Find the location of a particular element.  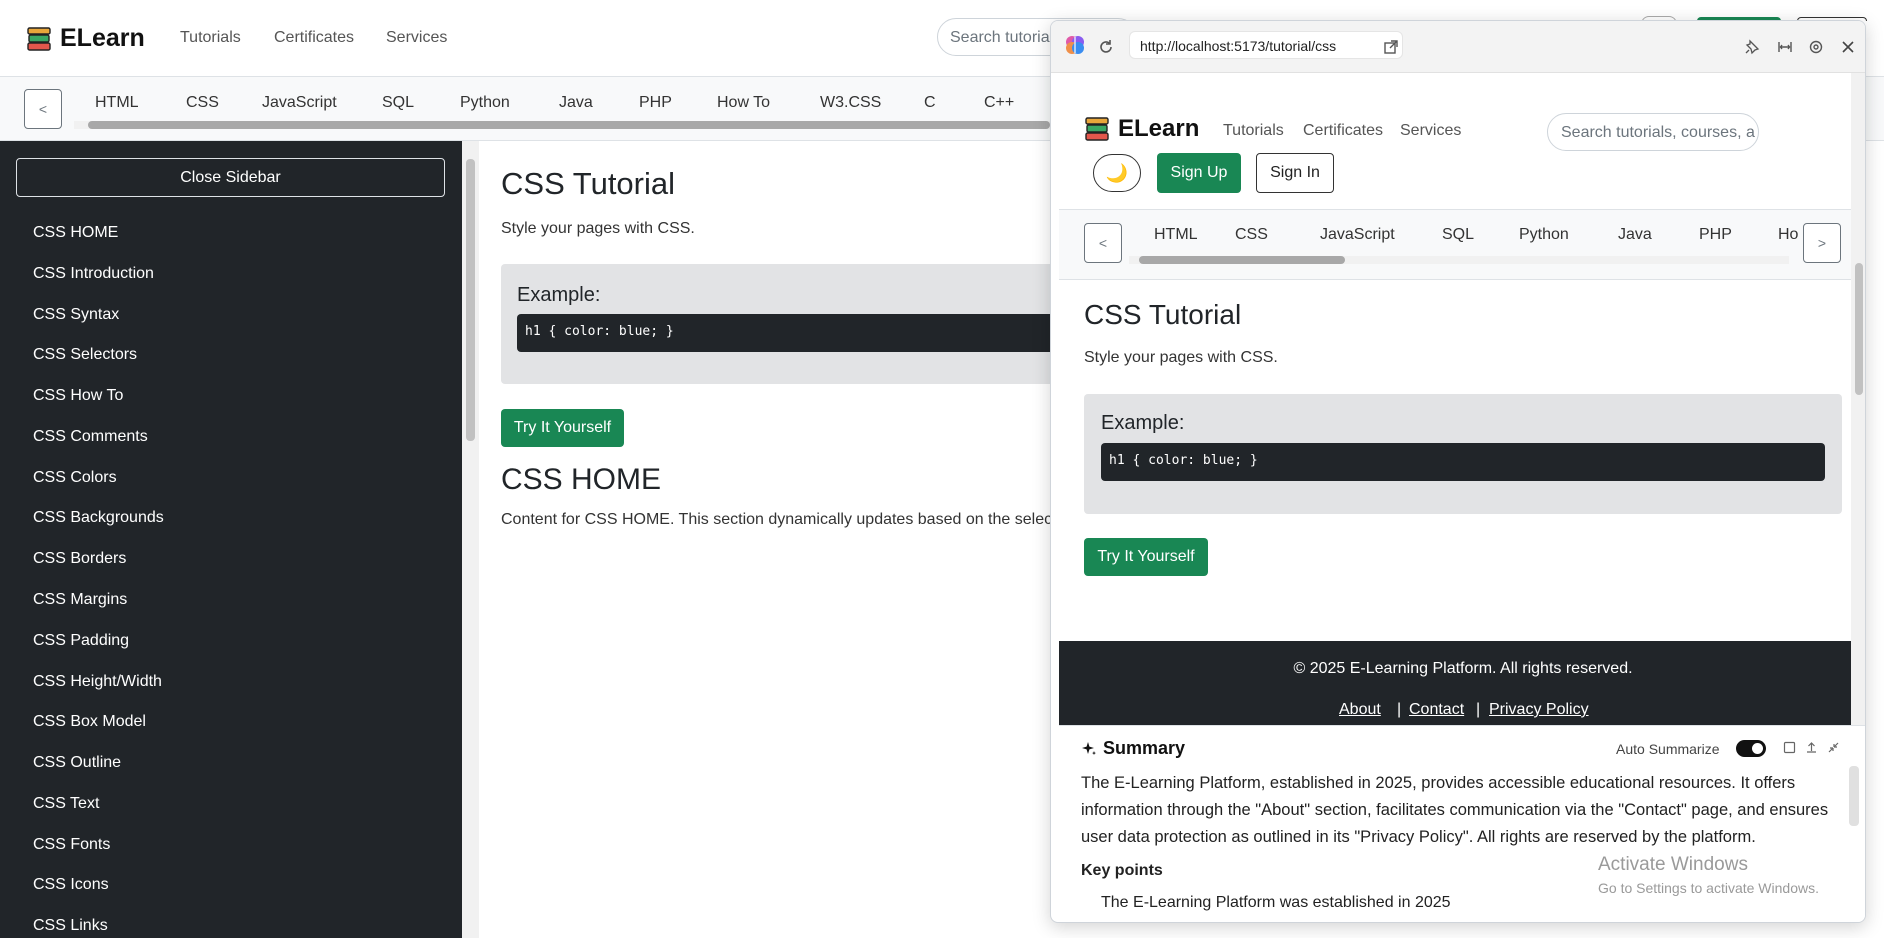

close-icon is located at coordinates (1848, 47).